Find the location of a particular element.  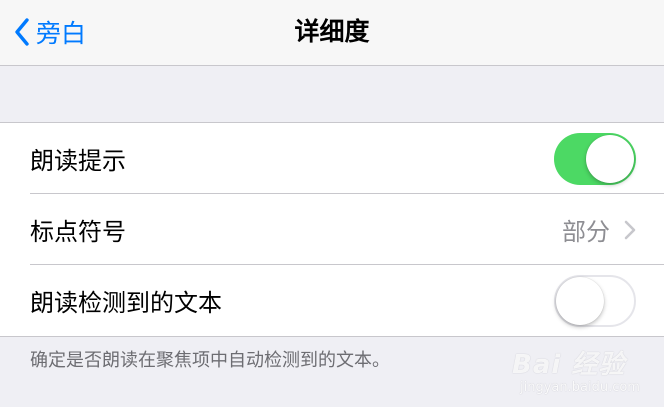

punctuation-detail: 部分 is located at coordinates (599, 229).